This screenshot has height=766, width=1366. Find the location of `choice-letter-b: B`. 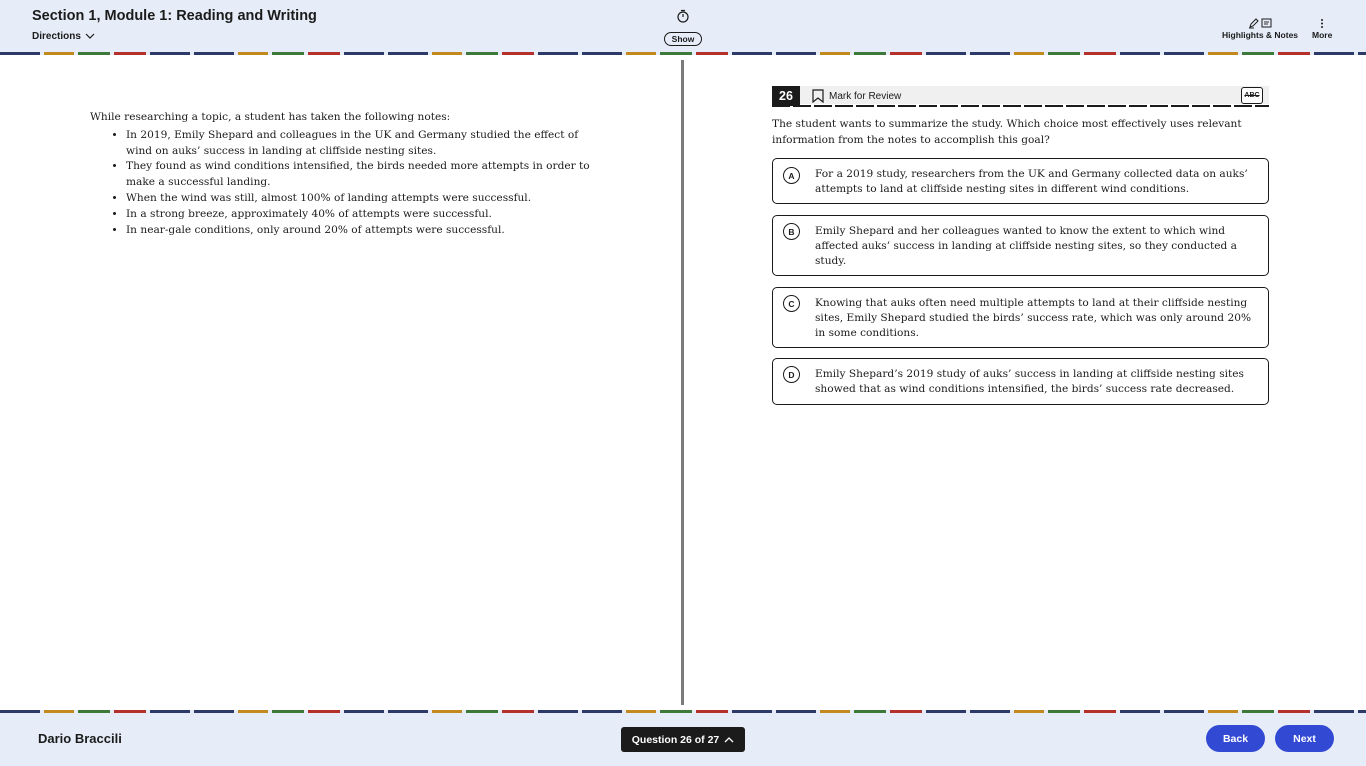

choice-letter-b: B is located at coordinates (791, 231).